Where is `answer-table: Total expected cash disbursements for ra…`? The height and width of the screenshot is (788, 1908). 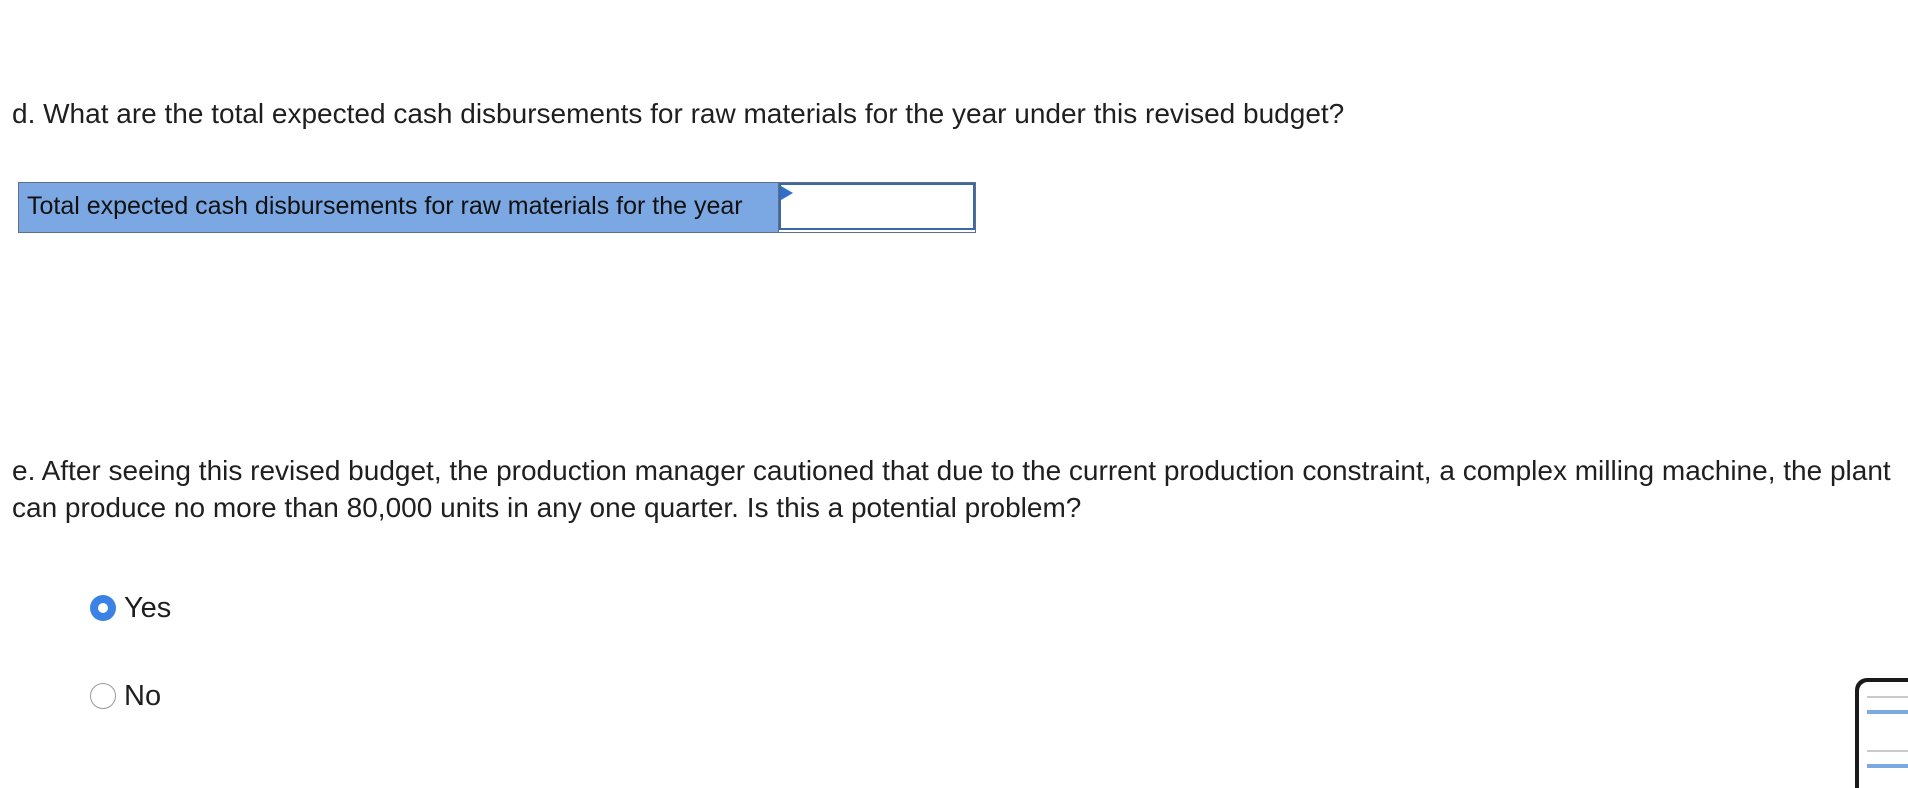 answer-table: Total expected cash disbursements for ra… is located at coordinates (497, 207).